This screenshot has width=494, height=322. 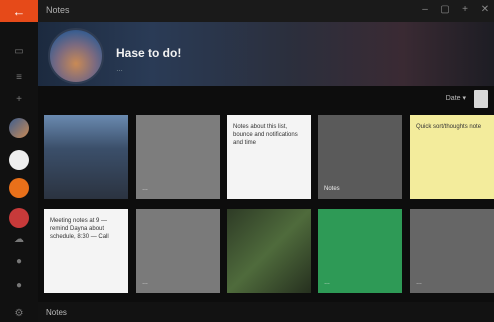 I want to click on add-icon: +, so click(x=19, y=100).